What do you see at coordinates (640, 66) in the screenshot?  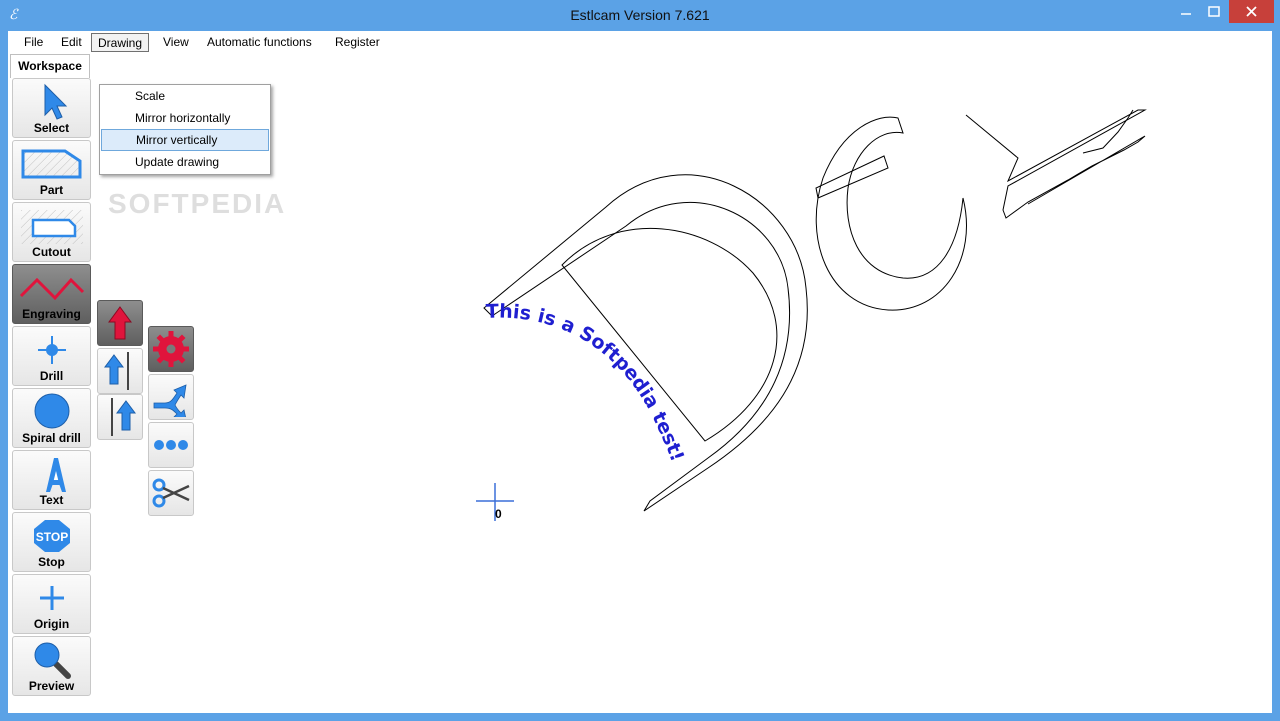 I see `tab-bar: Workspace` at bounding box center [640, 66].